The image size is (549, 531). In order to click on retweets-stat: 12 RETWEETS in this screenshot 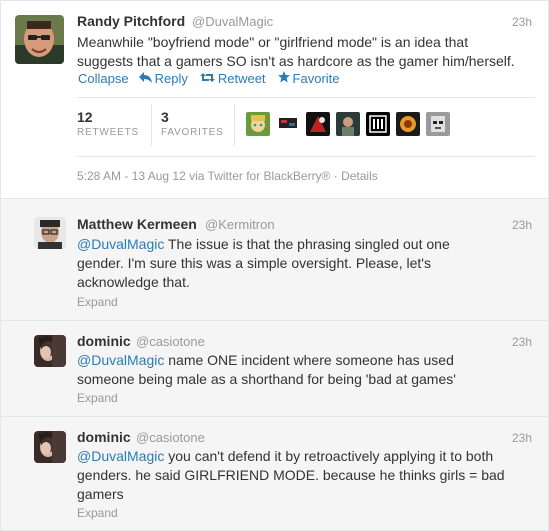, I will do `click(108, 123)`.